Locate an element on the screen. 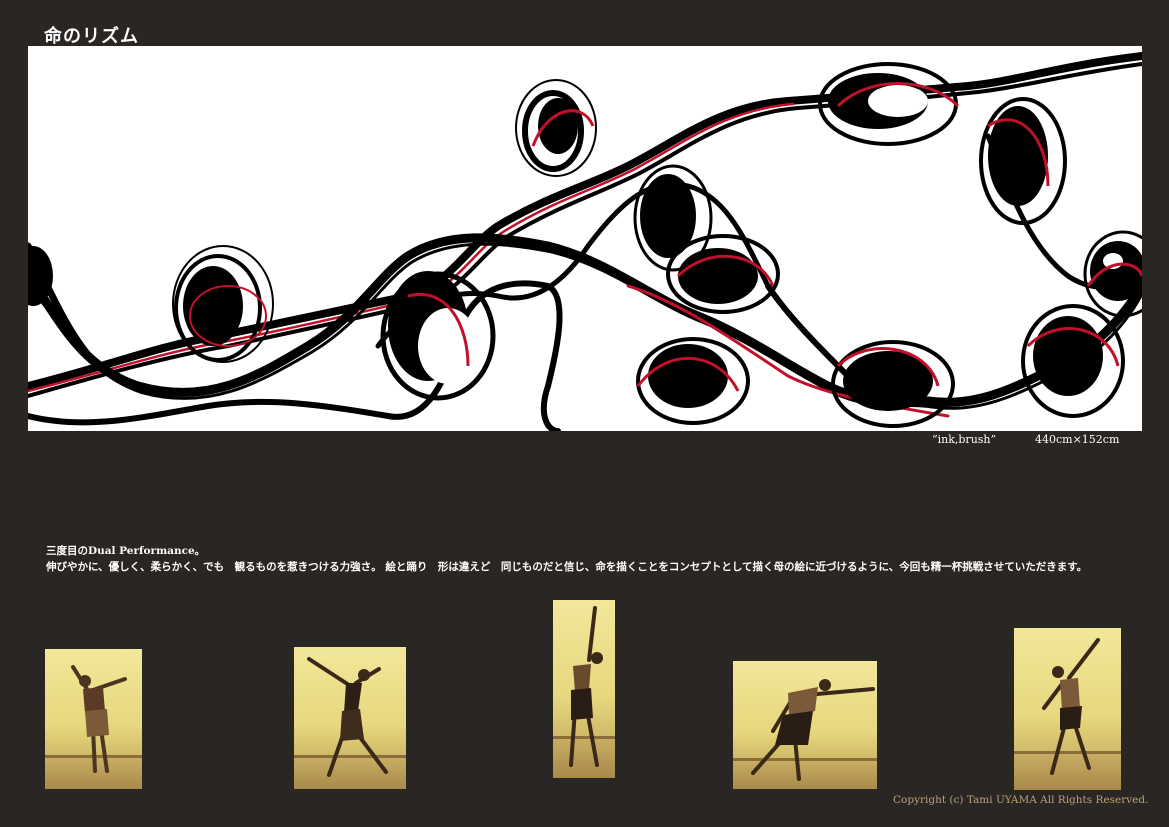 The height and width of the screenshot is (827, 1169). page-title: 命のリズム is located at coordinates (91, 36).